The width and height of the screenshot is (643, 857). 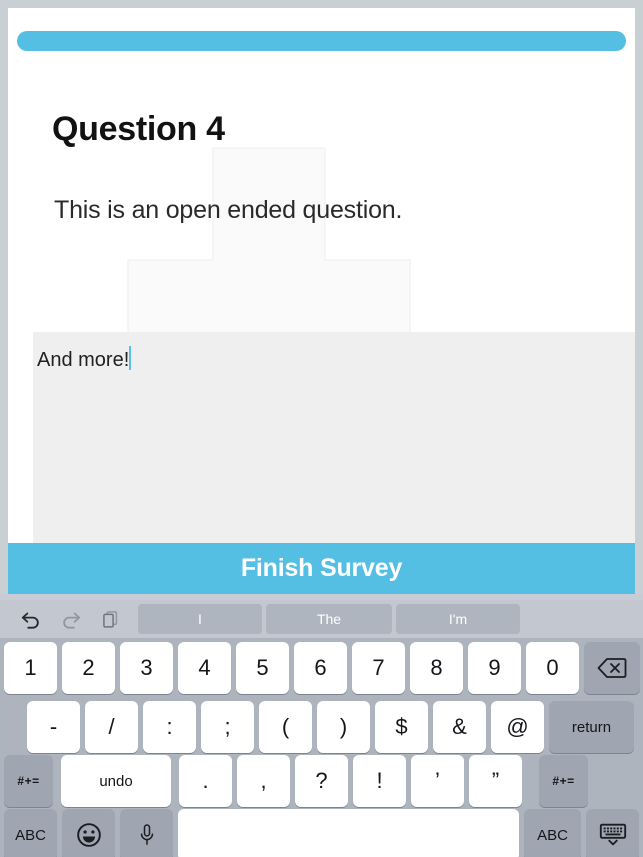 I want to click on key-label: 5, so click(x=262, y=667).